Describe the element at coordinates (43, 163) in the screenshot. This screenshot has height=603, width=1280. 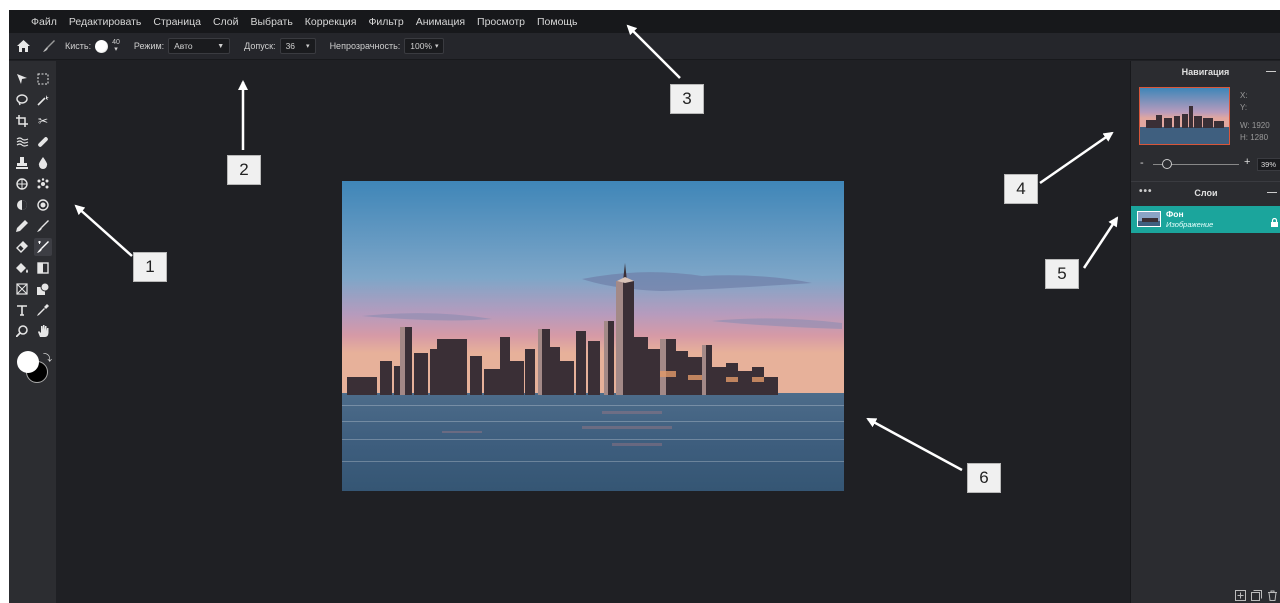
I see `blur-icon` at that location.